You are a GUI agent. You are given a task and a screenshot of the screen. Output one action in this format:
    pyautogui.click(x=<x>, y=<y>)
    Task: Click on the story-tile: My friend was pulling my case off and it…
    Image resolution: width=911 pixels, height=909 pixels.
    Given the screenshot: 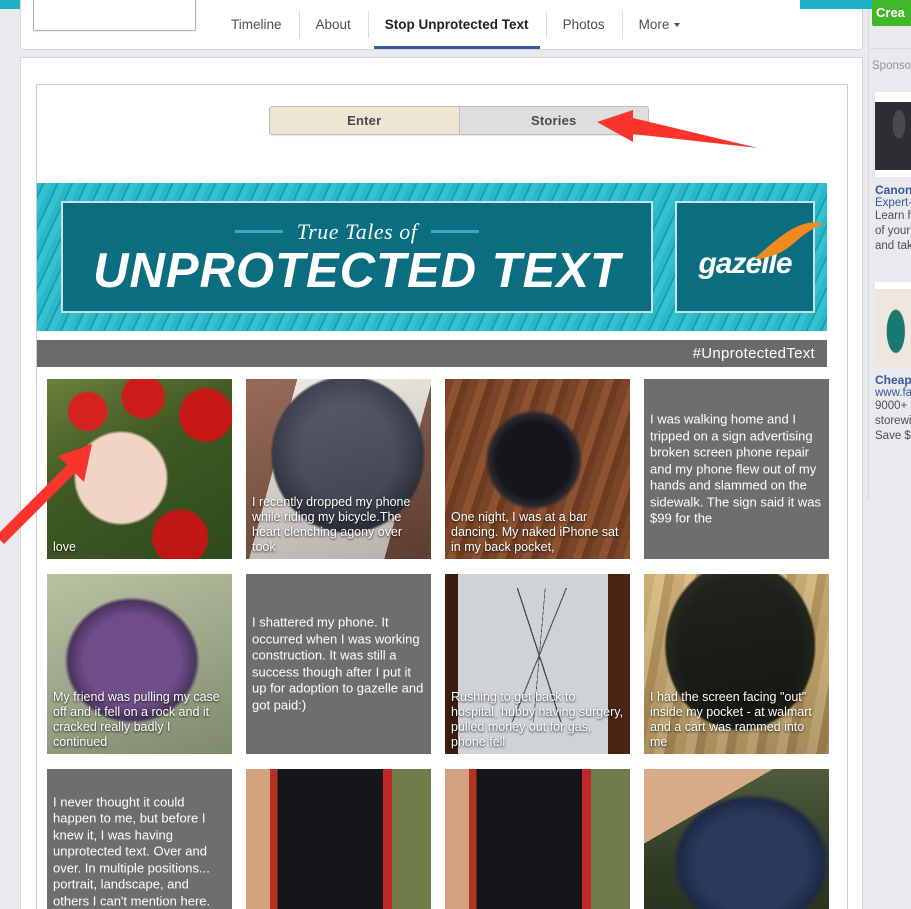 What is the action you would take?
    pyautogui.click(x=139, y=664)
    